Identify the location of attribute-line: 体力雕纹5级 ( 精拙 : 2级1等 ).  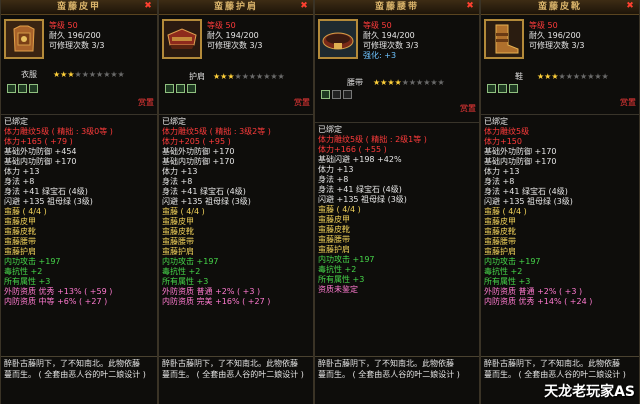
(372, 139).